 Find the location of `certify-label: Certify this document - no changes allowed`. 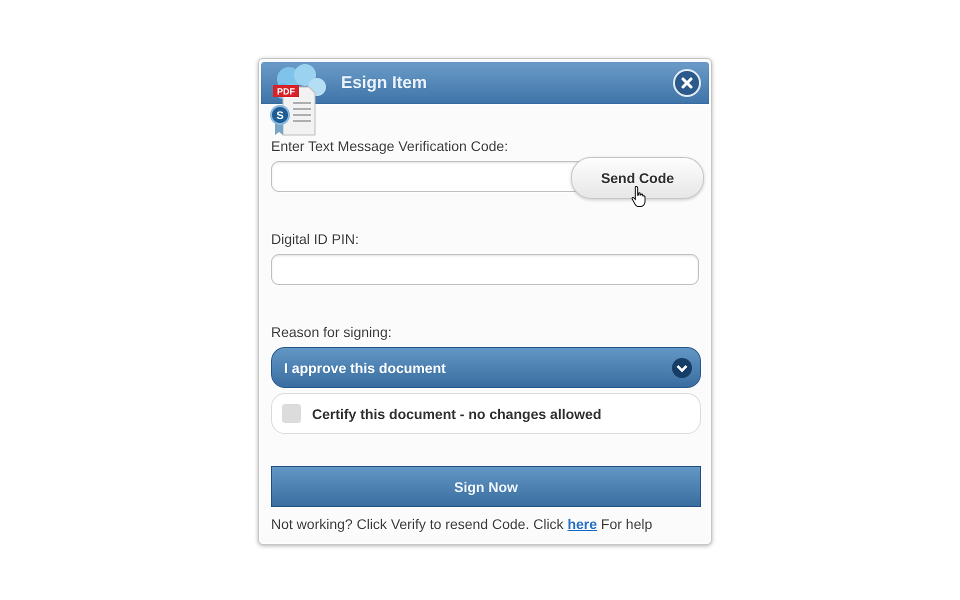

certify-label: Certify this document - no changes allowed is located at coordinates (457, 414).